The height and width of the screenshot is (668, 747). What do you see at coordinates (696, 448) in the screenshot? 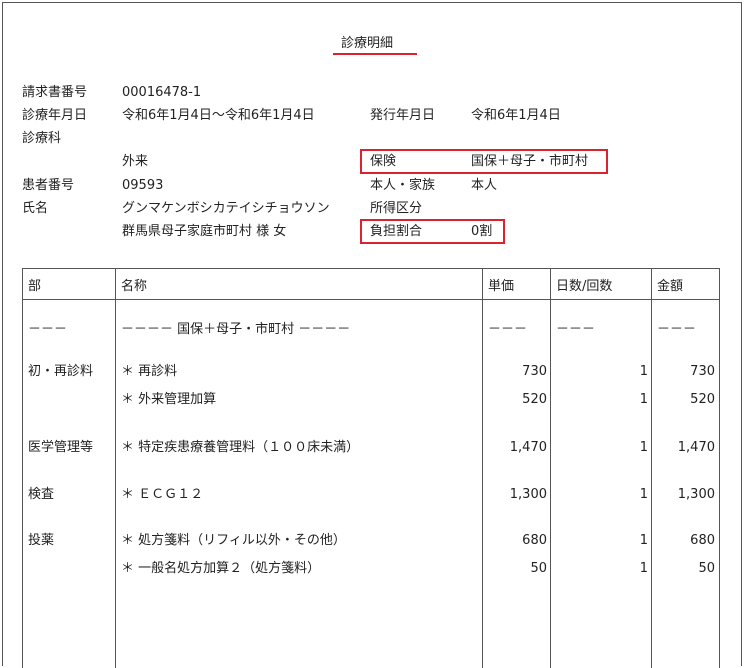
I see `amount: 1,470` at bounding box center [696, 448].